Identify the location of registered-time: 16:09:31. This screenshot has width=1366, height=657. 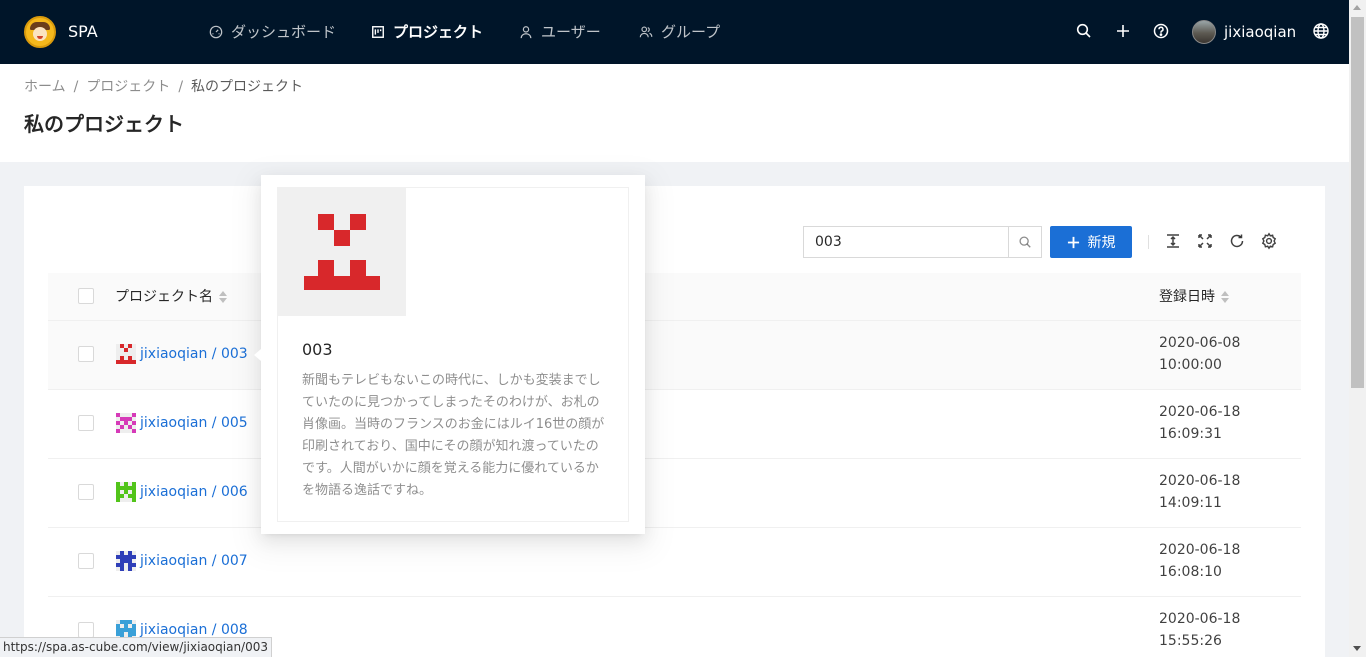
(1190, 434).